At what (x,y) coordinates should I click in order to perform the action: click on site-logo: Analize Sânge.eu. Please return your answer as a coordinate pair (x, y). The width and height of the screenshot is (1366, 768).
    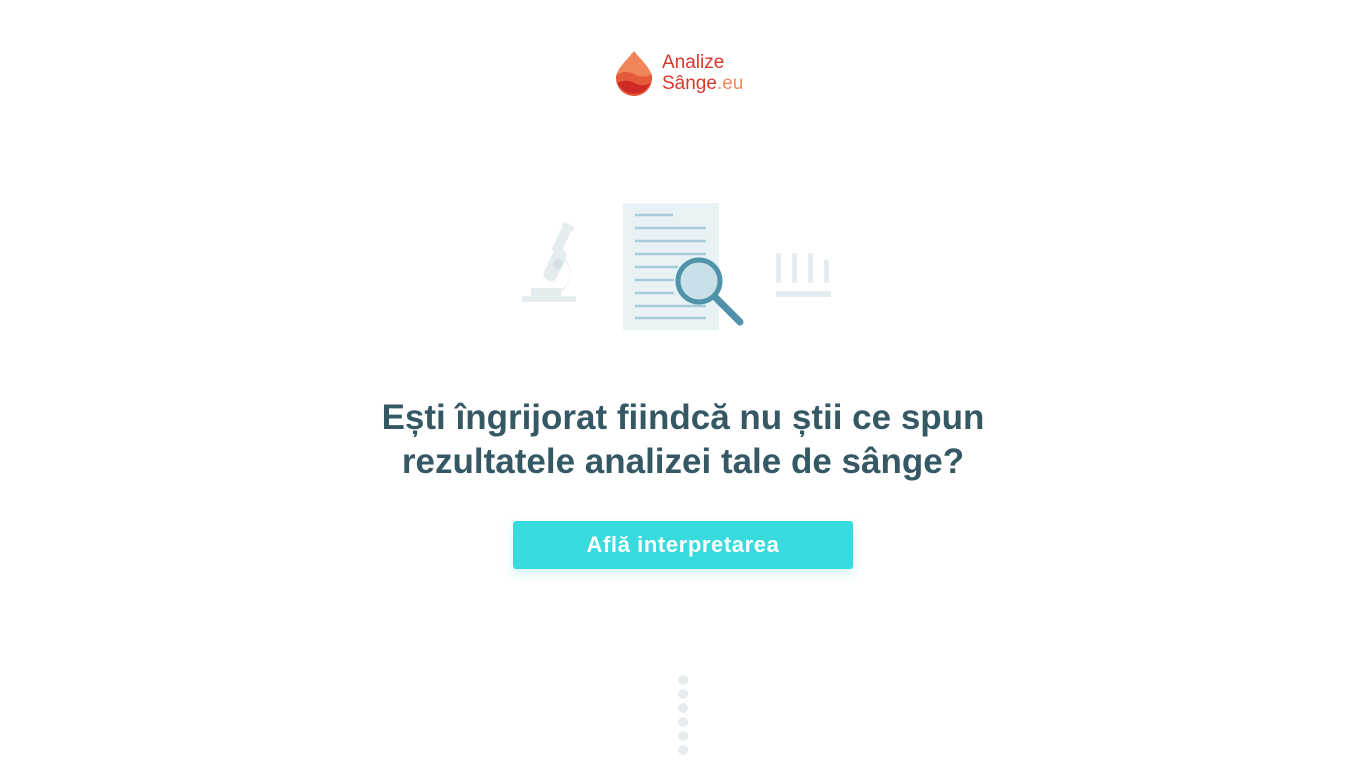
    Looking at the image, I should click on (678, 73).